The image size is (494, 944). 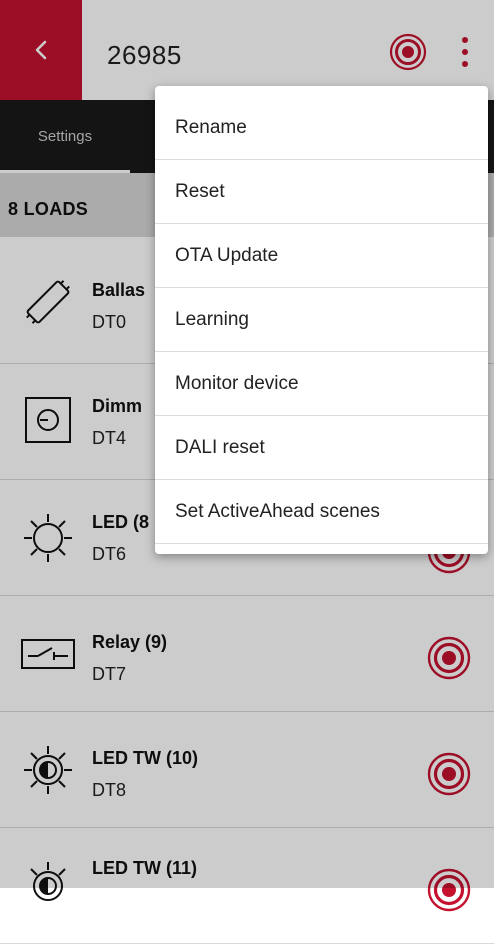 What do you see at coordinates (212, 319) in the screenshot?
I see `menu-item-label: Learning` at bounding box center [212, 319].